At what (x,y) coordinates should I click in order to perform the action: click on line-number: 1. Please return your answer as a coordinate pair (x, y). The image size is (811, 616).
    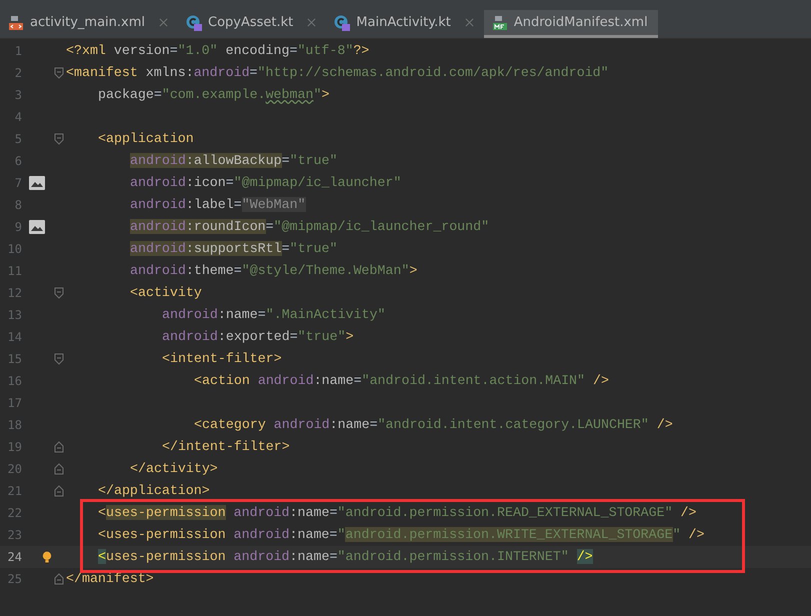
    Looking at the image, I should click on (18, 51).